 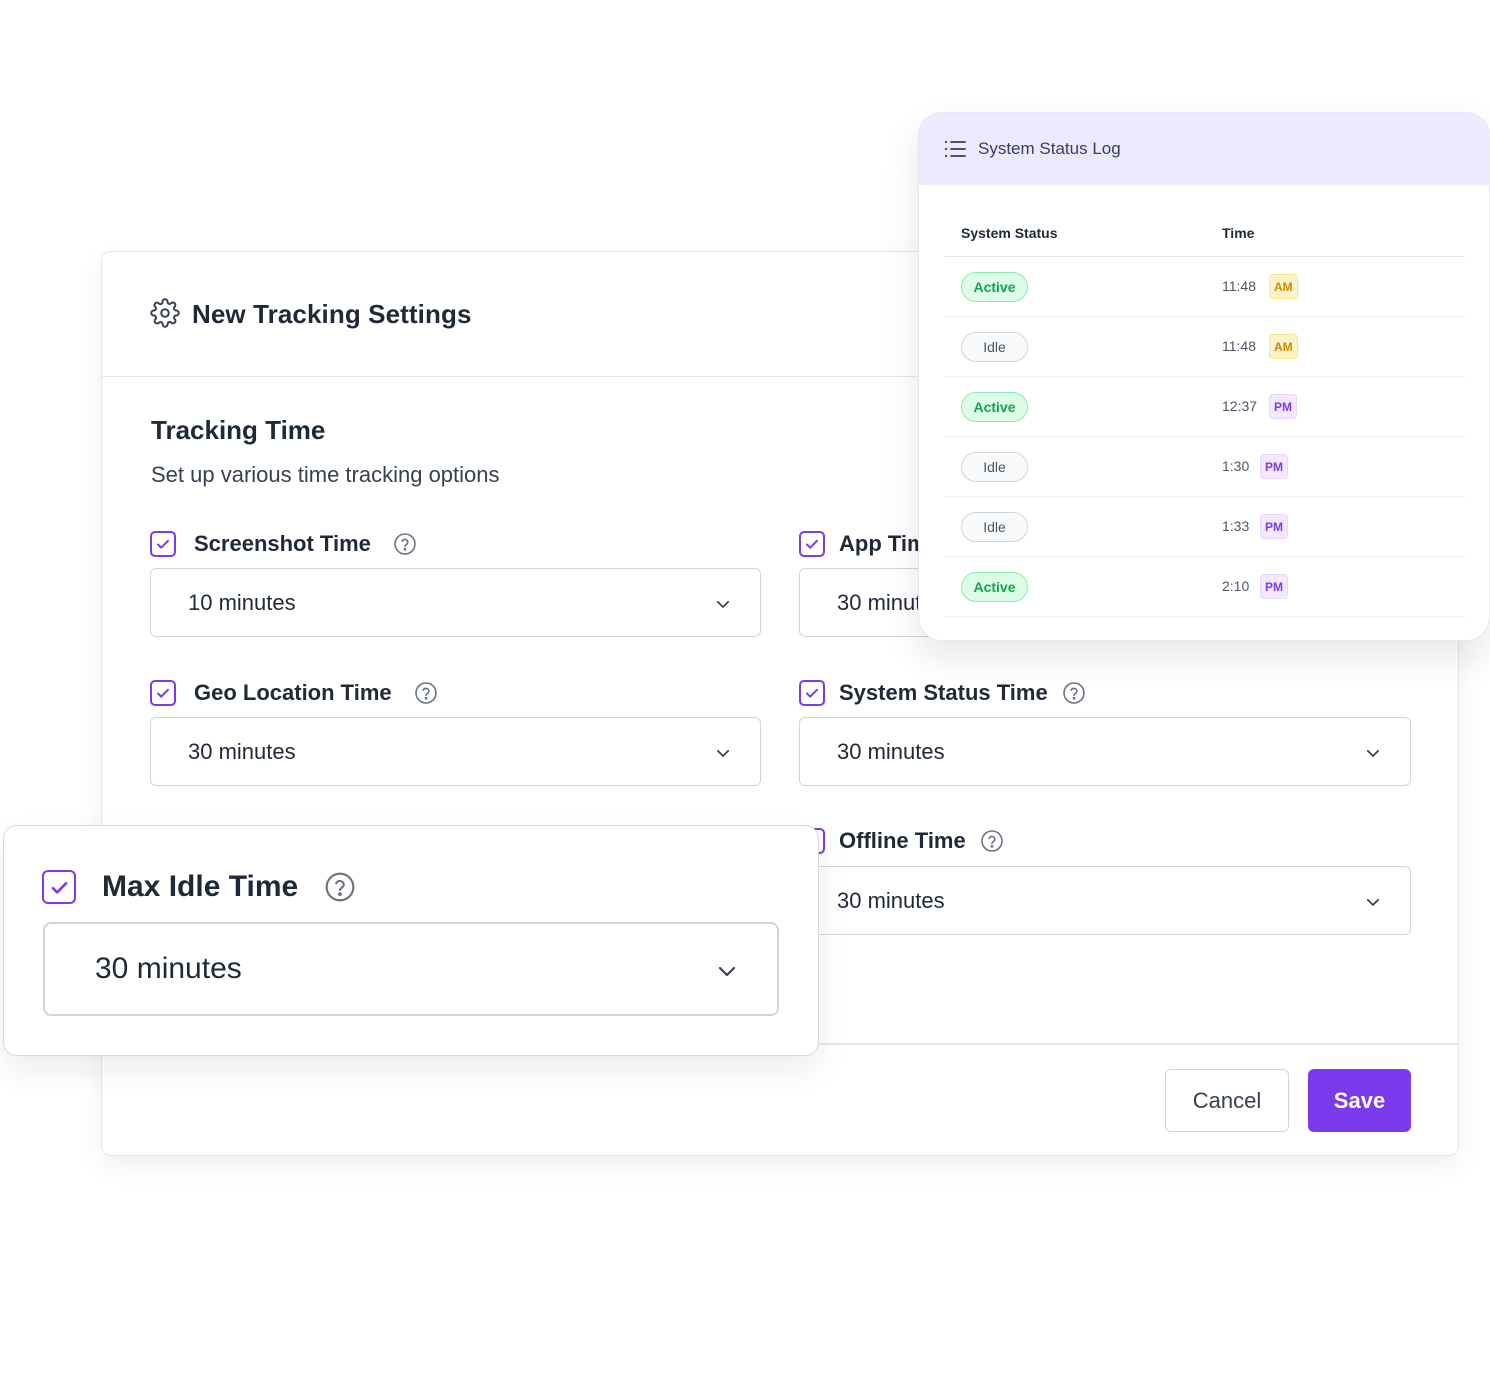 I want to click on geo-location-time-label: Geo Location Time, so click(x=293, y=692).